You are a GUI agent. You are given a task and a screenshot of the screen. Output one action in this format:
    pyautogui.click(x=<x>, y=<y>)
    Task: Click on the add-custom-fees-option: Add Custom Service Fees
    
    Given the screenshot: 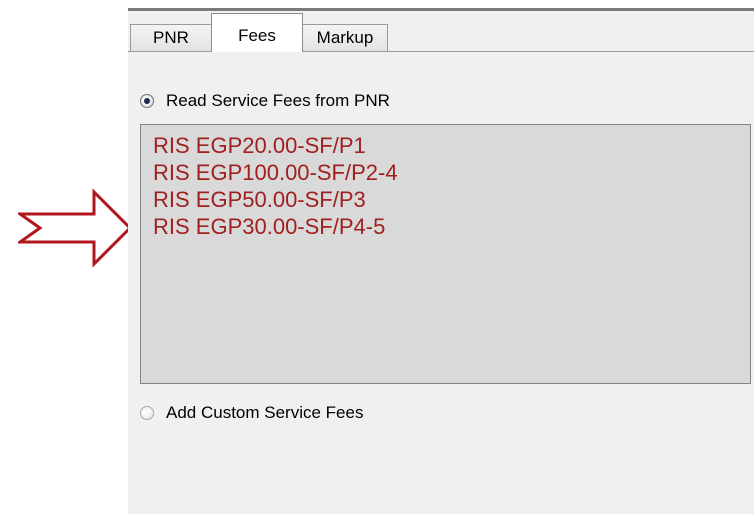 What is the action you would take?
    pyautogui.click(x=251, y=413)
    